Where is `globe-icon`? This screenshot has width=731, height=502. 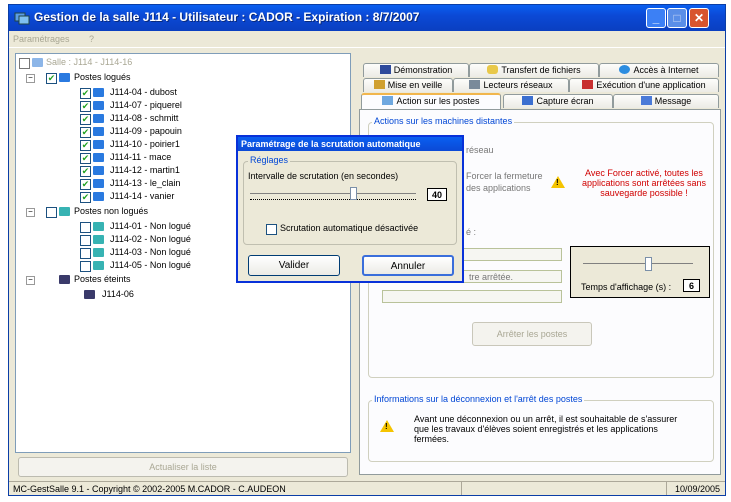 globe-icon is located at coordinates (625, 69).